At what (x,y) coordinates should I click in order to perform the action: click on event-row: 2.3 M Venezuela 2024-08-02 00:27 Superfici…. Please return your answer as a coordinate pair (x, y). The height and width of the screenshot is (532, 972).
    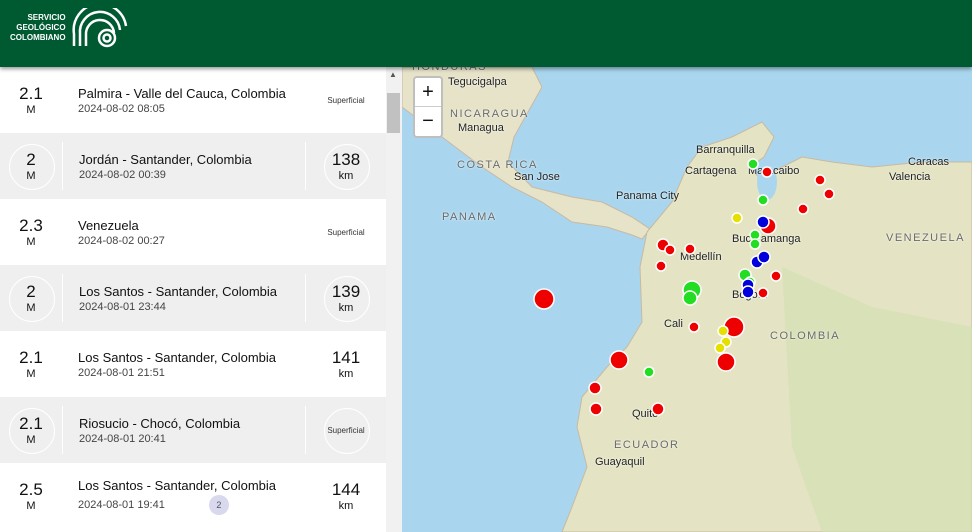
    Looking at the image, I should click on (193, 232).